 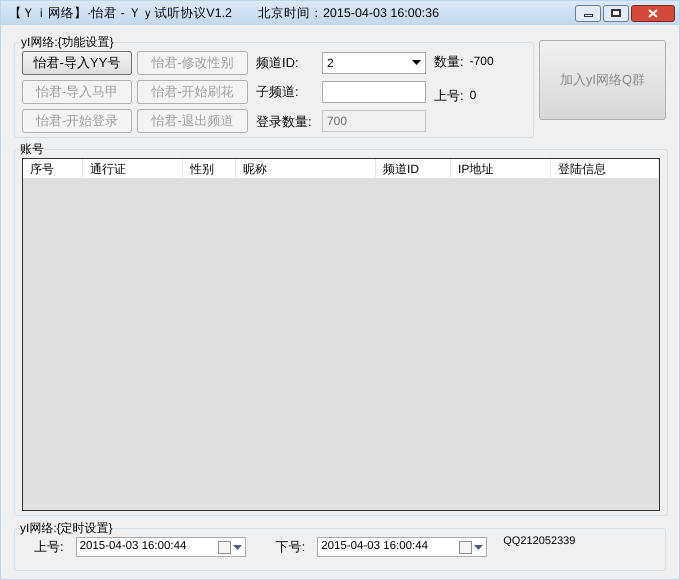 What do you see at coordinates (49, 547) in the screenshot?
I see `picker-label: 上号:` at bounding box center [49, 547].